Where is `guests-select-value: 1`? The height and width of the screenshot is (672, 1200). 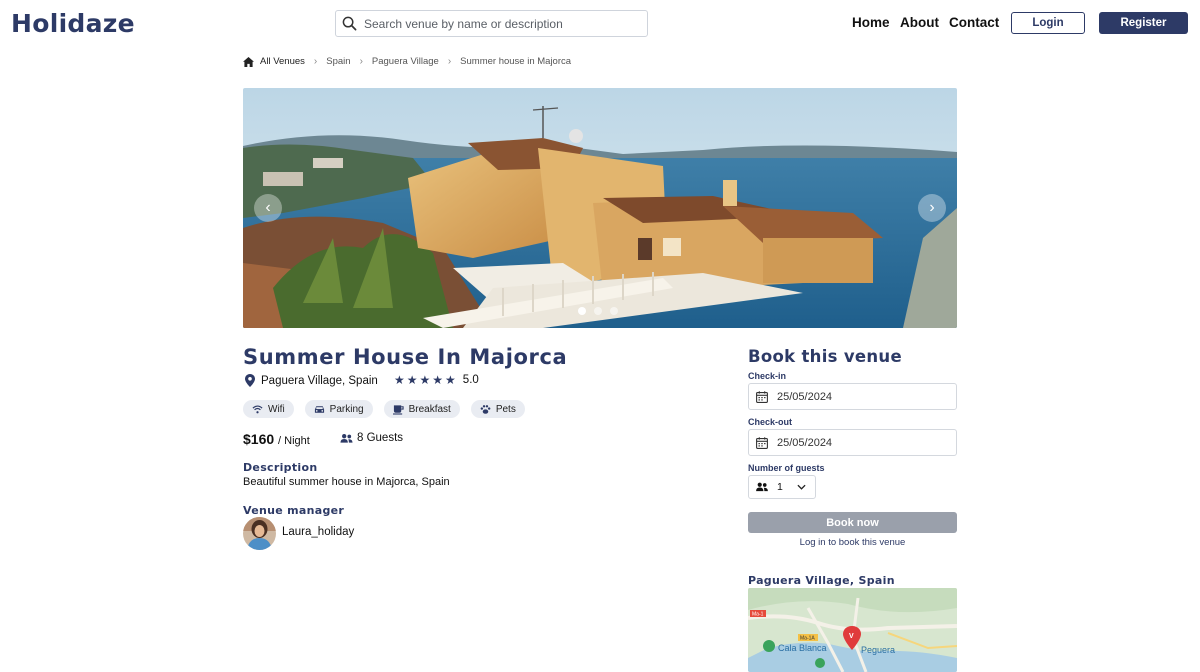 guests-select-value: 1 is located at coordinates (780, 487).